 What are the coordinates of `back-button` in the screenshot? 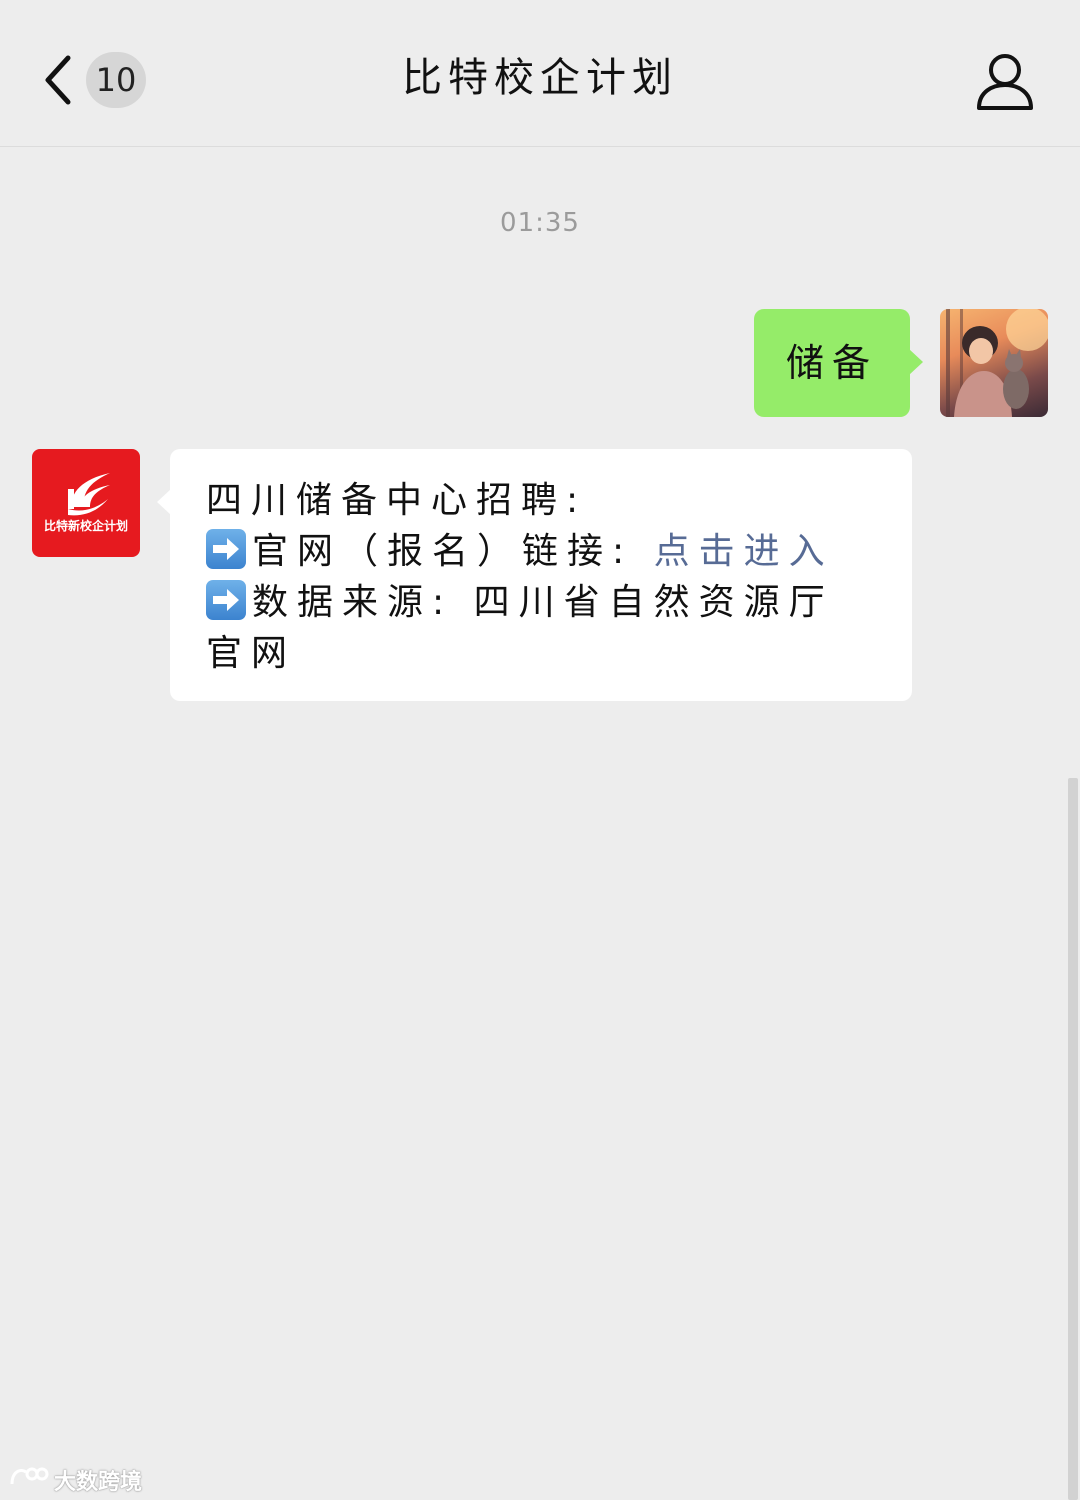 It's located at (58, 80).